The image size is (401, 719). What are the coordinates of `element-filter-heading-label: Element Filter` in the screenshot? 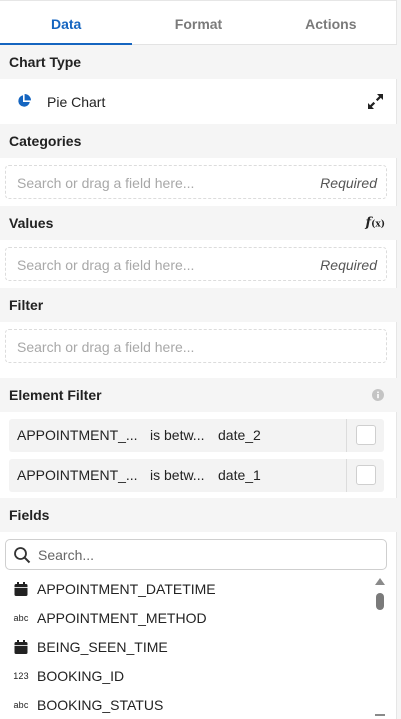 It's located at (55, 395).